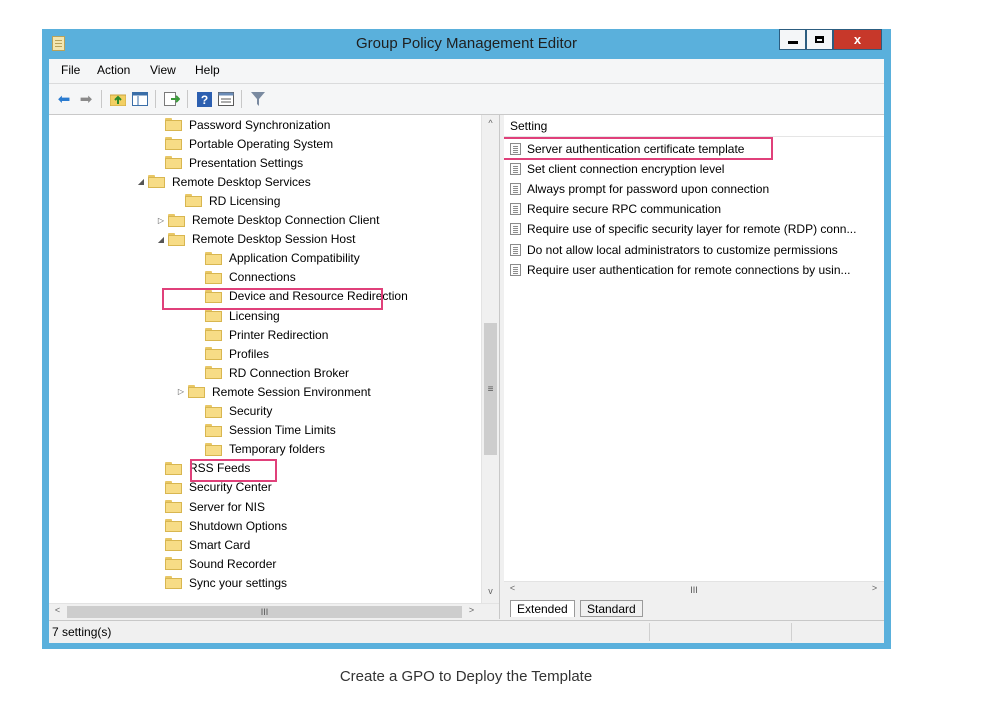  What do you see at coordinates (264, 612) in the screenshot?
I see `tree-hscroll-thumb: III` at bounding box center [264, 612].